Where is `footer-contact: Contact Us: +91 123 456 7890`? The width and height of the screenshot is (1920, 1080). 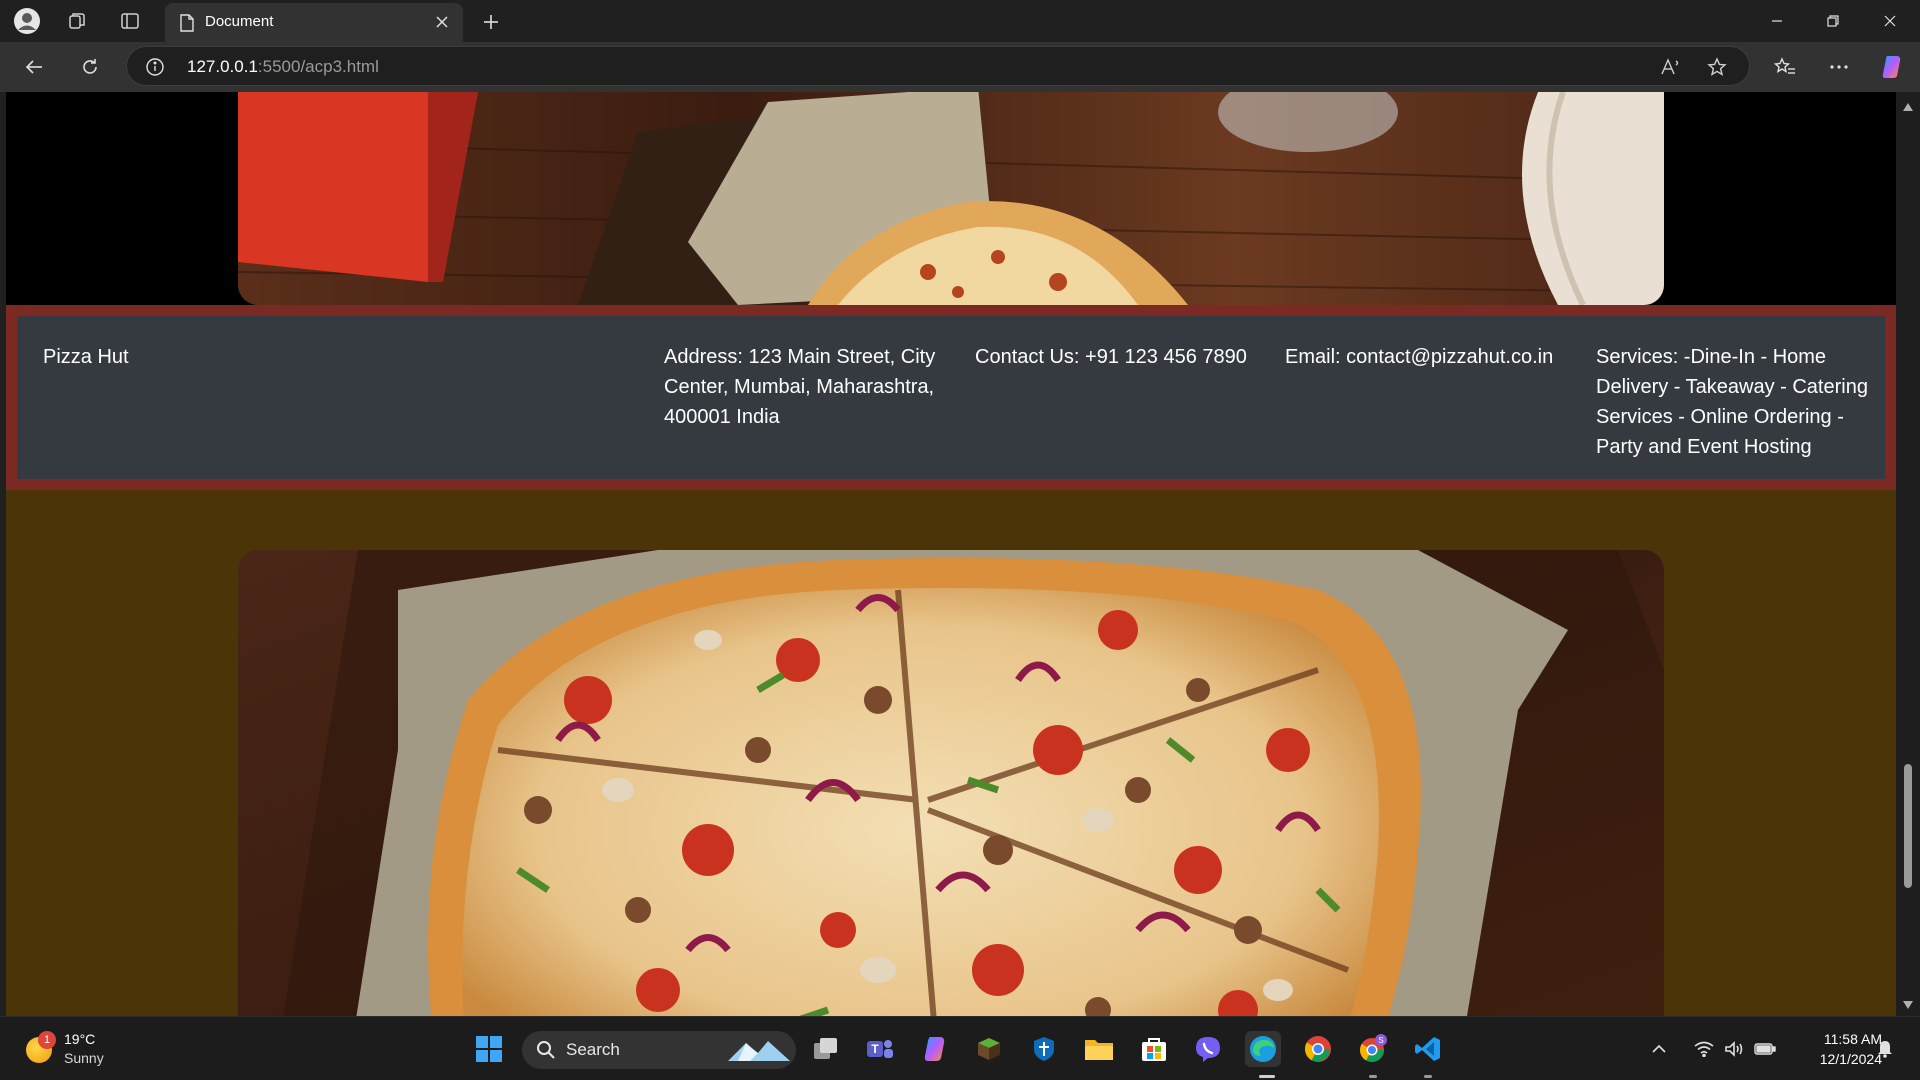 footer-contact: Contact Us: +91 123 456 7890 is located at coordinates (1111, 357).